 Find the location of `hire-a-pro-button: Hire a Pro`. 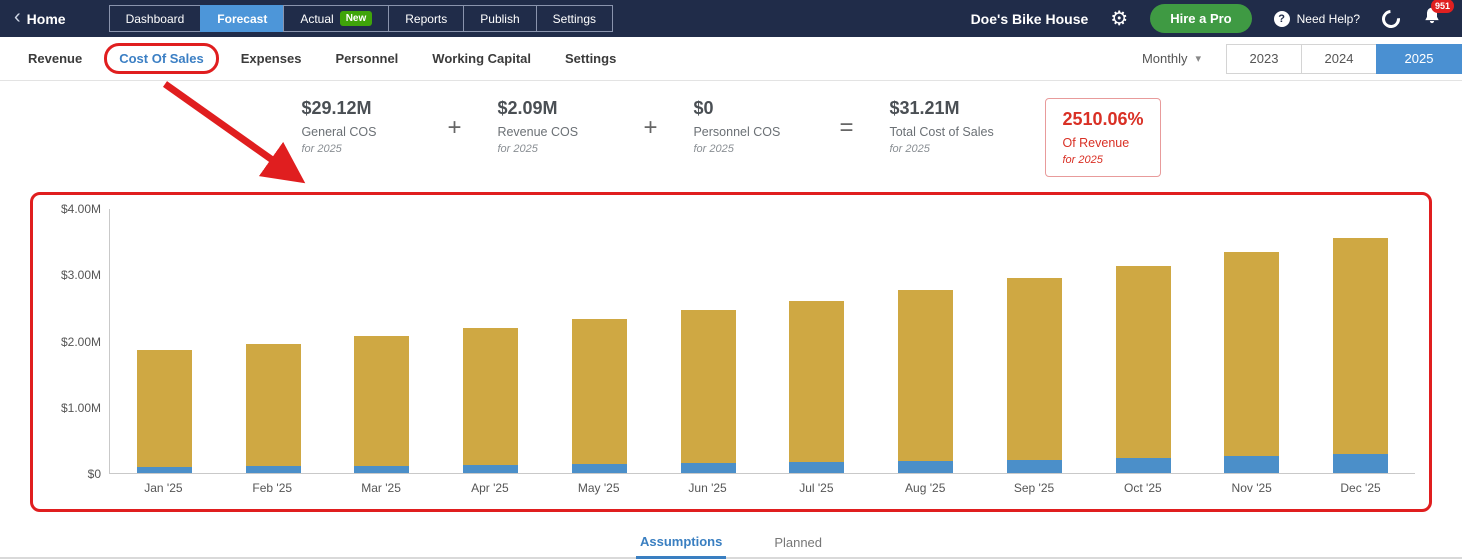

hire-a-pro-button: Hire a Pro is located at coordinates (1201, 18).